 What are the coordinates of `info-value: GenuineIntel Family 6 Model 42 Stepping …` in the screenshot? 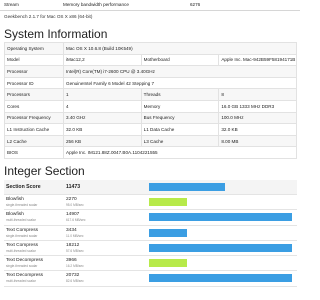 It's located at (180, 83).